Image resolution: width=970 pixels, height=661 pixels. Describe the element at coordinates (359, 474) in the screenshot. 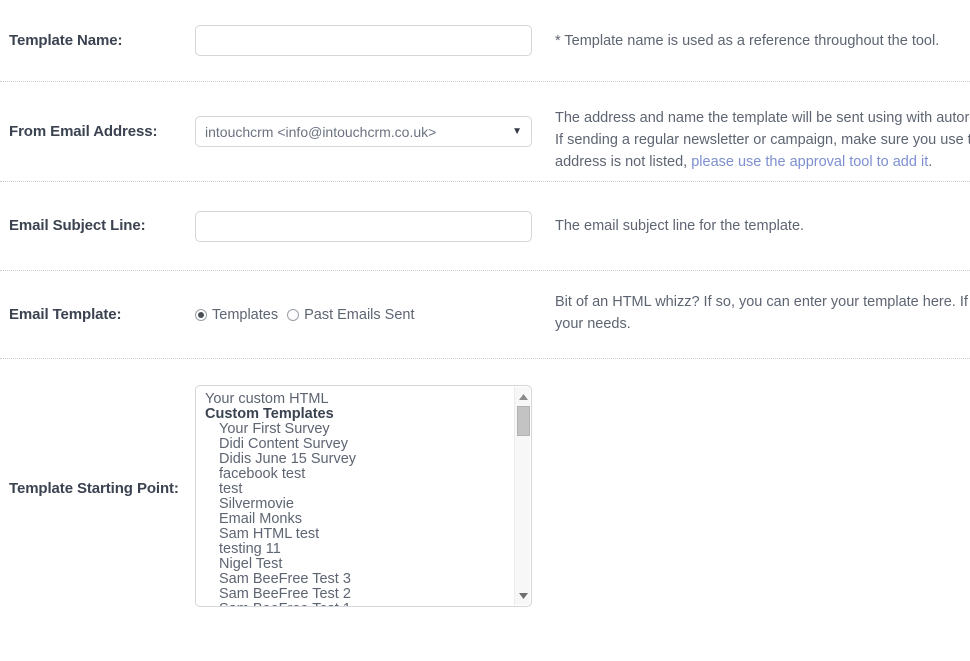

I see `list-item: facebook test` at that location.